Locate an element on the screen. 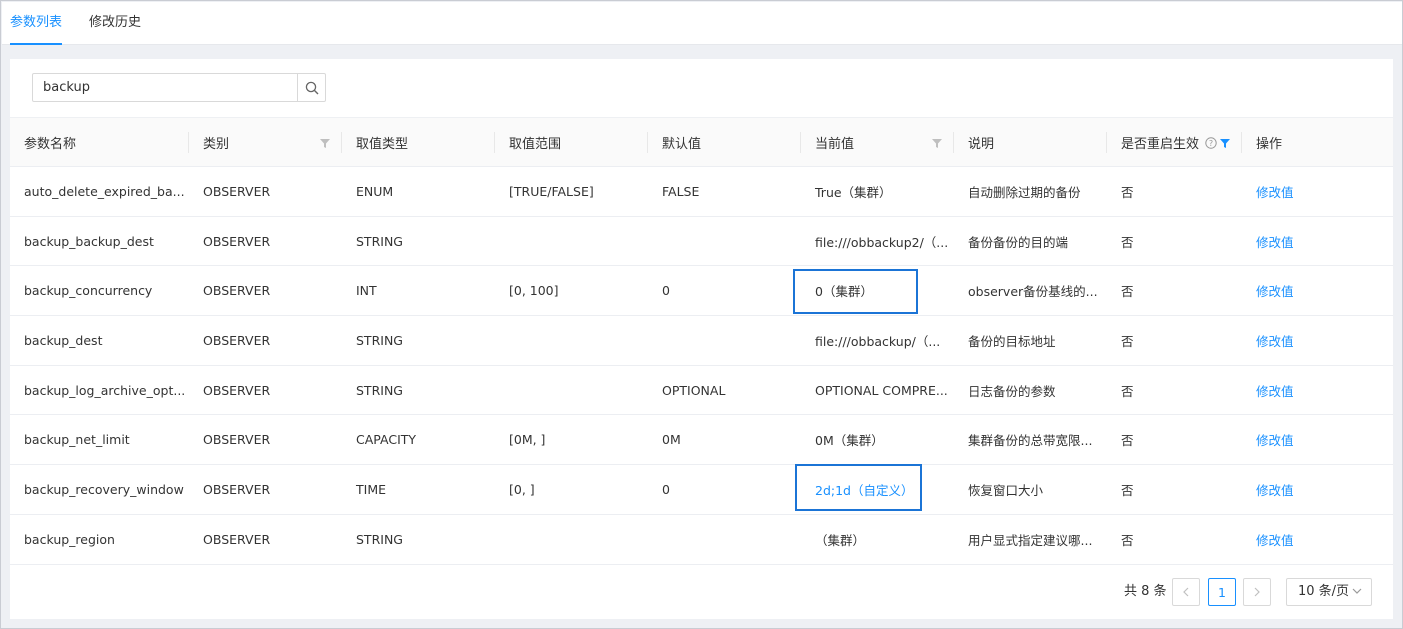  default-value-cell: OPTIONAL is located at coordinates (724, 390).